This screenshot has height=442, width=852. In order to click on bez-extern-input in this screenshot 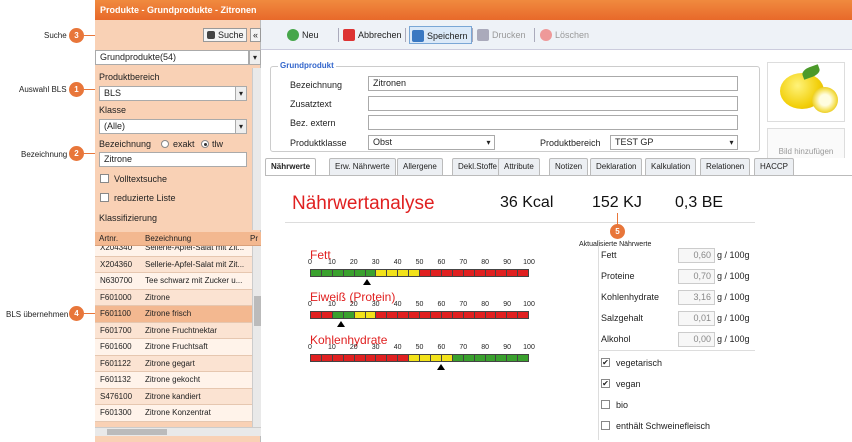, I will do `click(553, 122)`.